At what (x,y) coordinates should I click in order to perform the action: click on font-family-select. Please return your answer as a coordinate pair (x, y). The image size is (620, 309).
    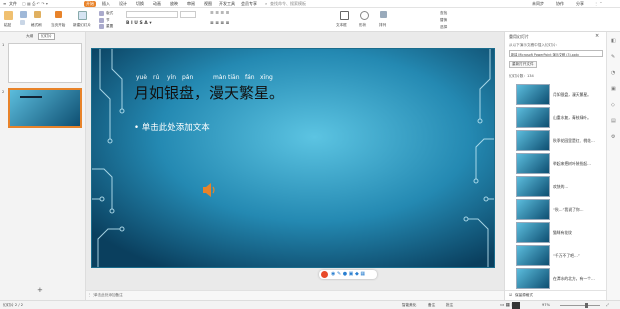
    Looking at the image, I should click on (152, 14).